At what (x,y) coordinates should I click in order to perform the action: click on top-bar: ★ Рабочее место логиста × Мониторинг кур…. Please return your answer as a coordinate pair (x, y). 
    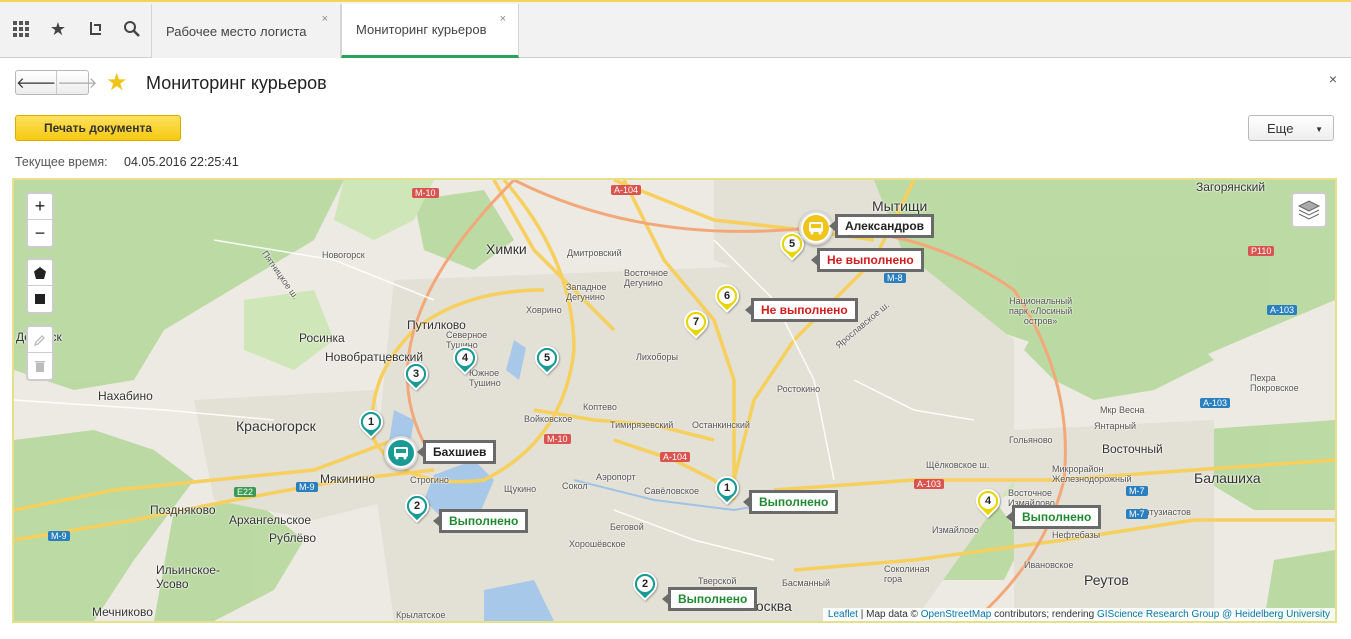
    Looking at the image, I should click on (675, 29).